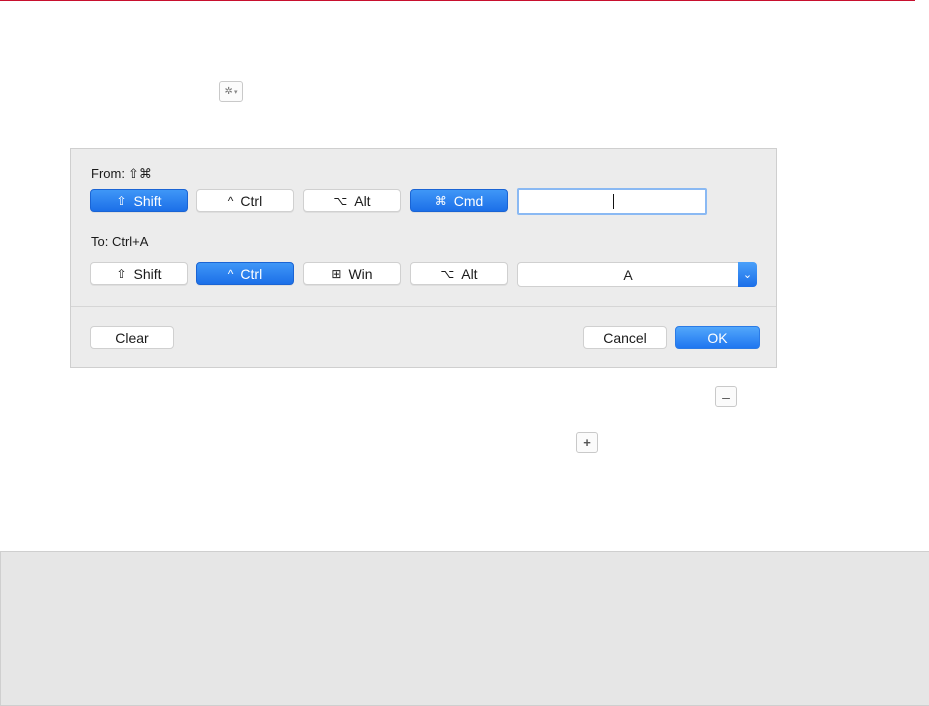 The width and height of the screenshot is (929, 706). I want to click on from-label: From: ⇧⌘, so click(121, 173).